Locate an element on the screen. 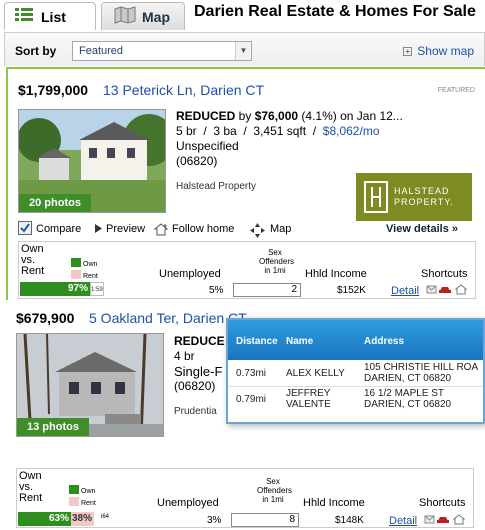 The image size is (485, 530). broker-logo-text: HALSTEAD PROPERTY. is located at coordinates (424, 197).